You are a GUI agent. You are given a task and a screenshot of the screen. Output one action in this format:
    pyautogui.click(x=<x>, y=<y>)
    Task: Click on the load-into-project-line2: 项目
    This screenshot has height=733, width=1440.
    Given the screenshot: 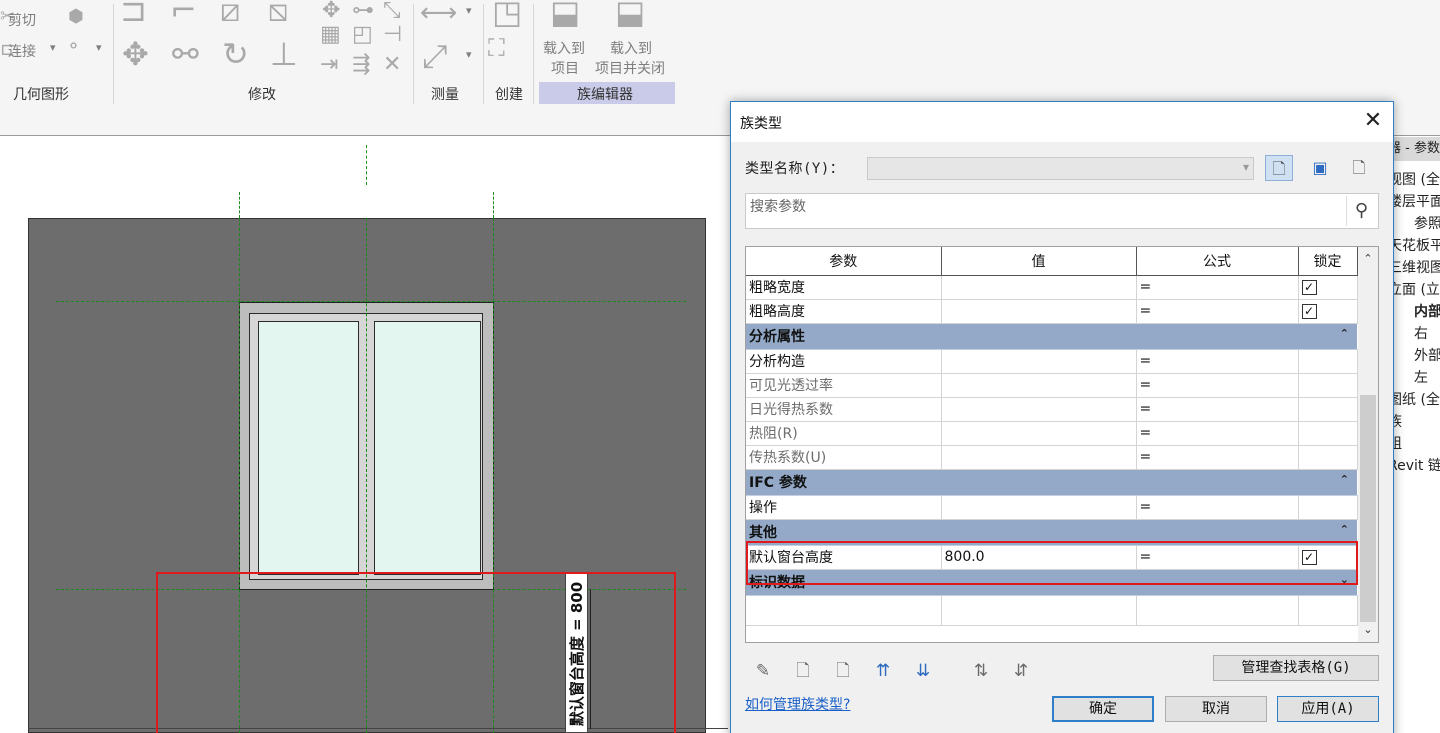 What is the action you would take?
    pyautogui.click(x=565, y=68)
    